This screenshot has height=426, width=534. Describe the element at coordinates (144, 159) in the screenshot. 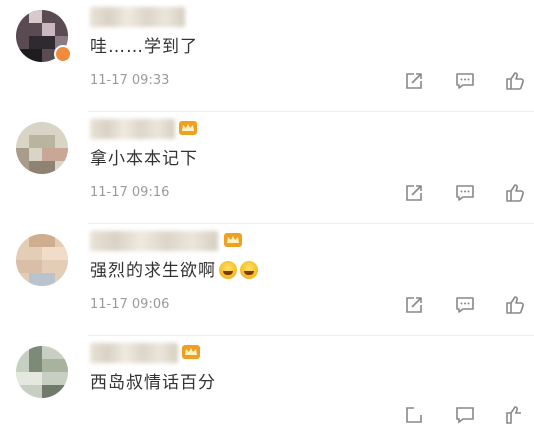

I see `comment-text: 拿小本本记下` at that location.